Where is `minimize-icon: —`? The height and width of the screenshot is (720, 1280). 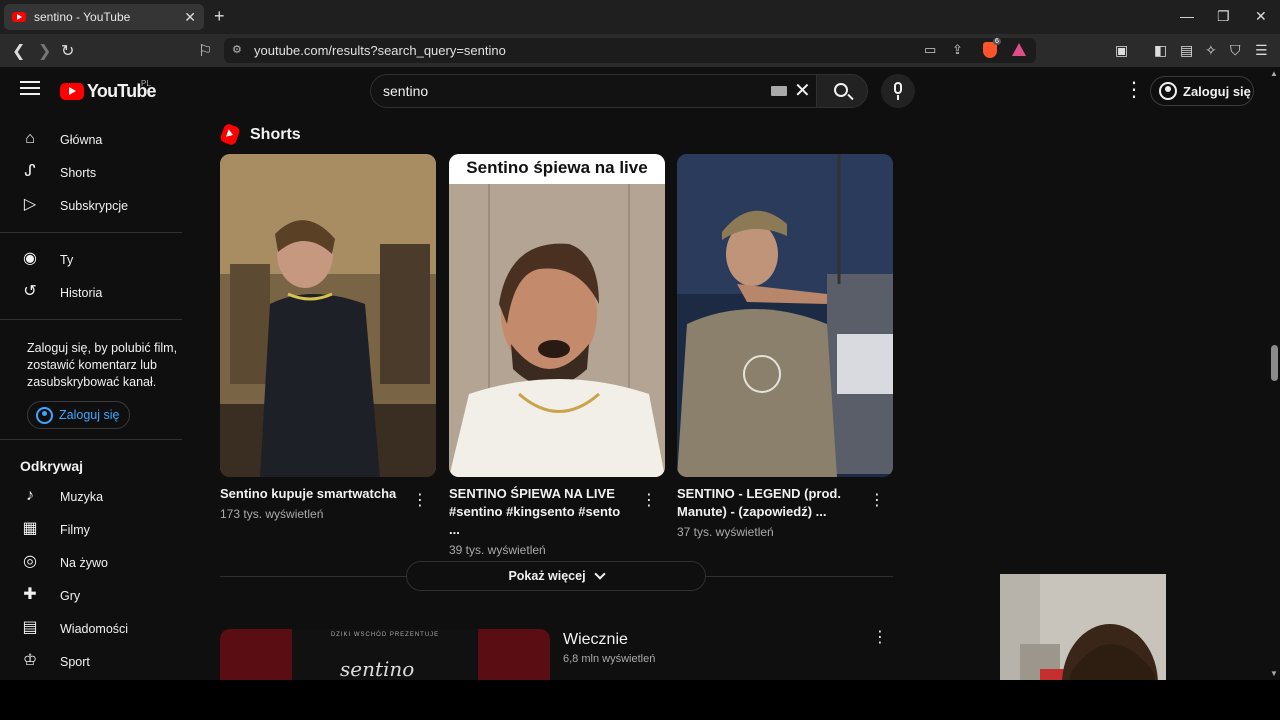
minimize-icon: — is located at coordinates (1187, 16).